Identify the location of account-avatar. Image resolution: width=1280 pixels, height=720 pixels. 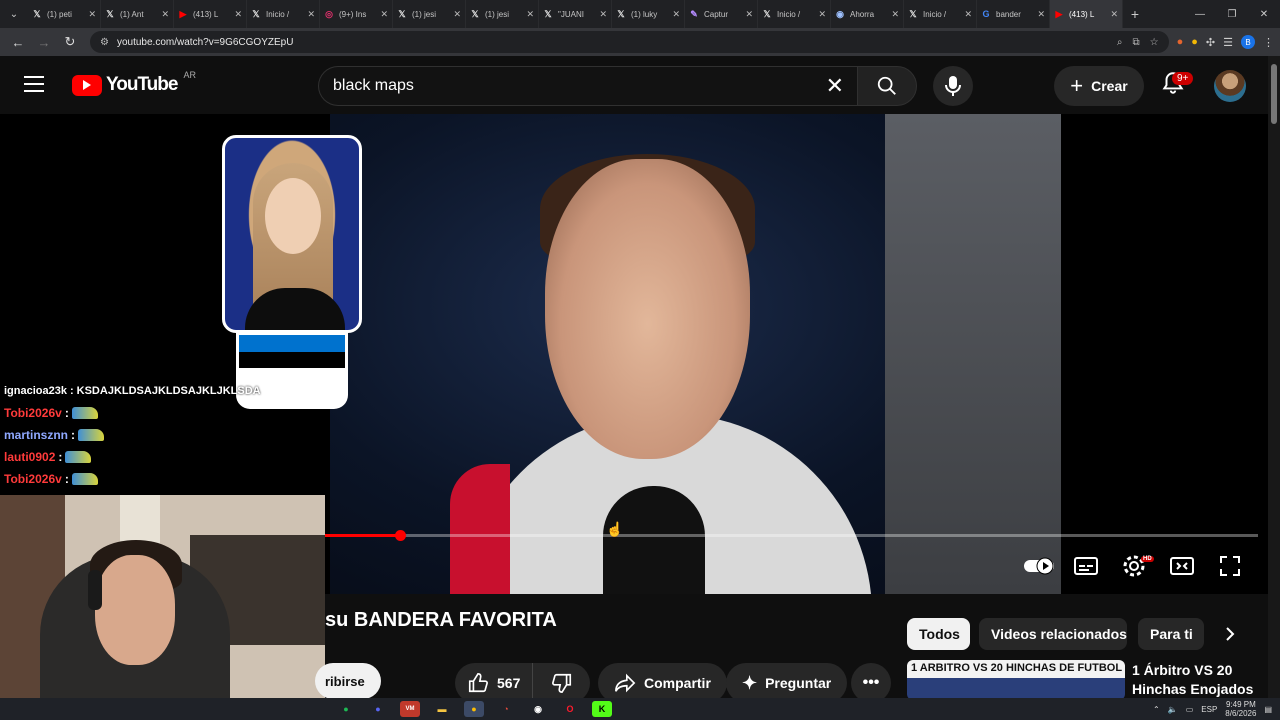
(1230, 86).